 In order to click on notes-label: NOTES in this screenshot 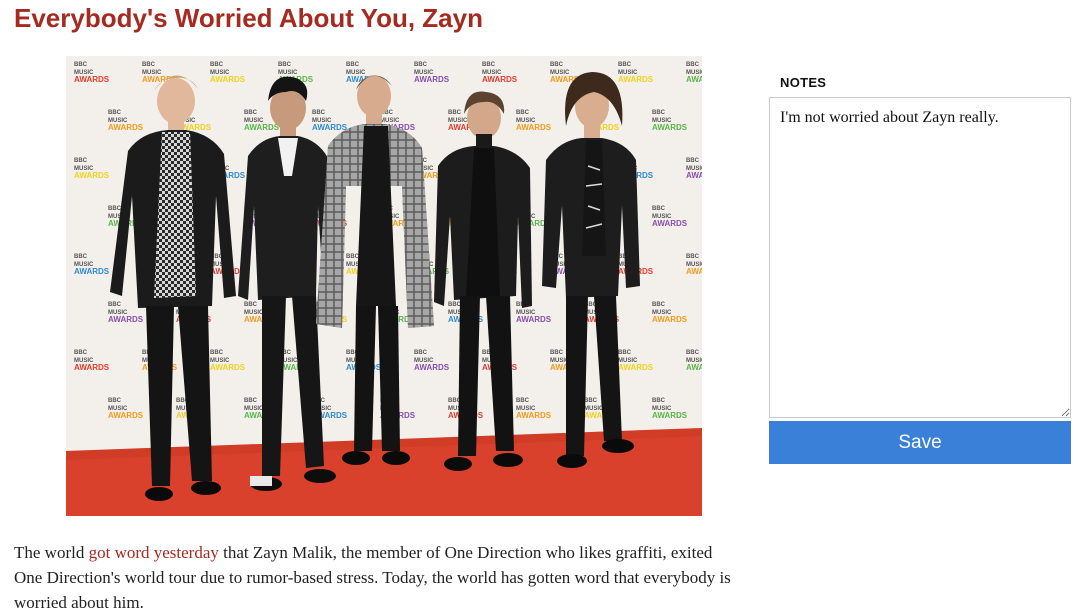, I will do `click(803, 82)`.